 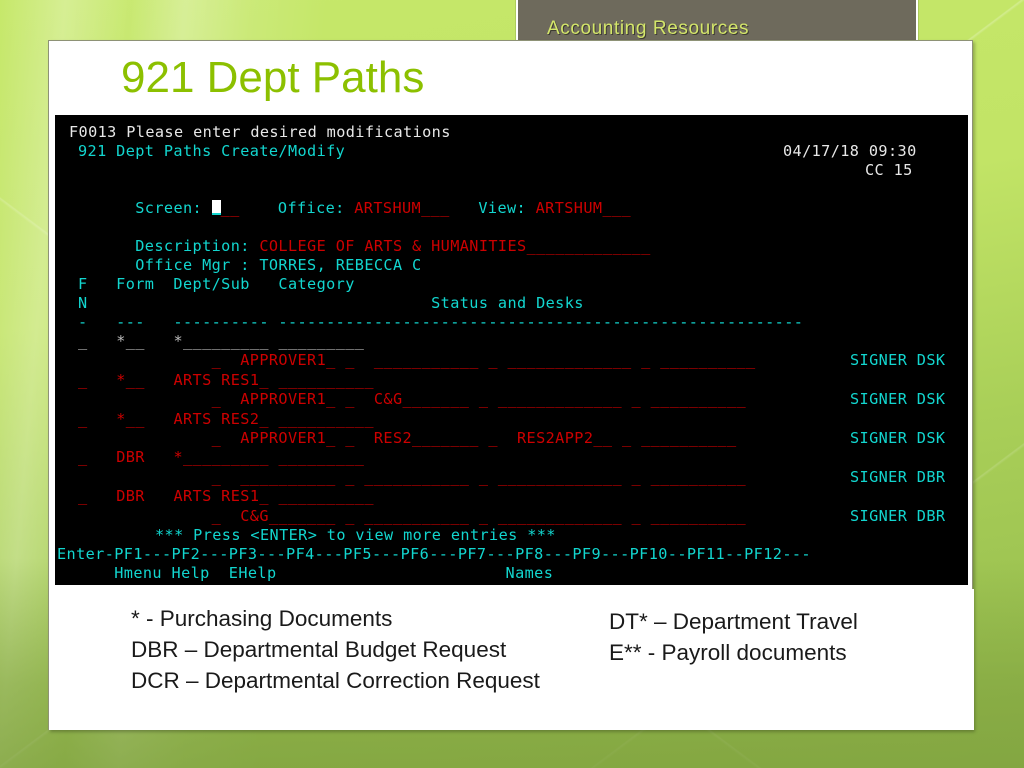 What do you see at coordinates (262, 618) in the screenshot?
I see `legend-item: * - Purchasing Documents` at bounding box center [262, 618].